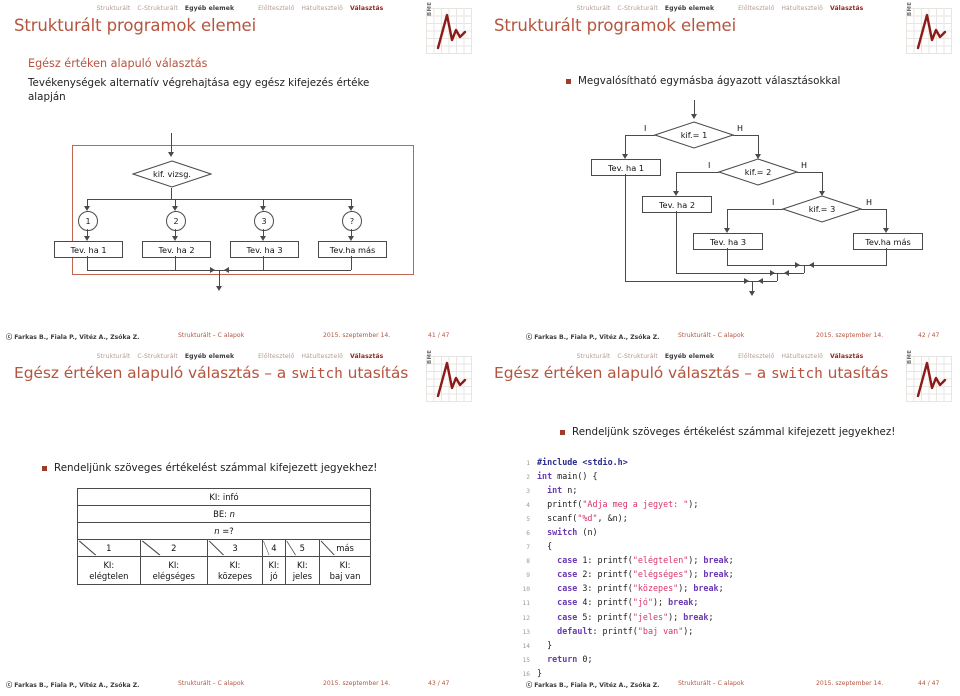 The image size is (960, 696). Describe the element at coordinates (804, 165) in the screenshot. I see `decision-2-false-label: H` at that location.